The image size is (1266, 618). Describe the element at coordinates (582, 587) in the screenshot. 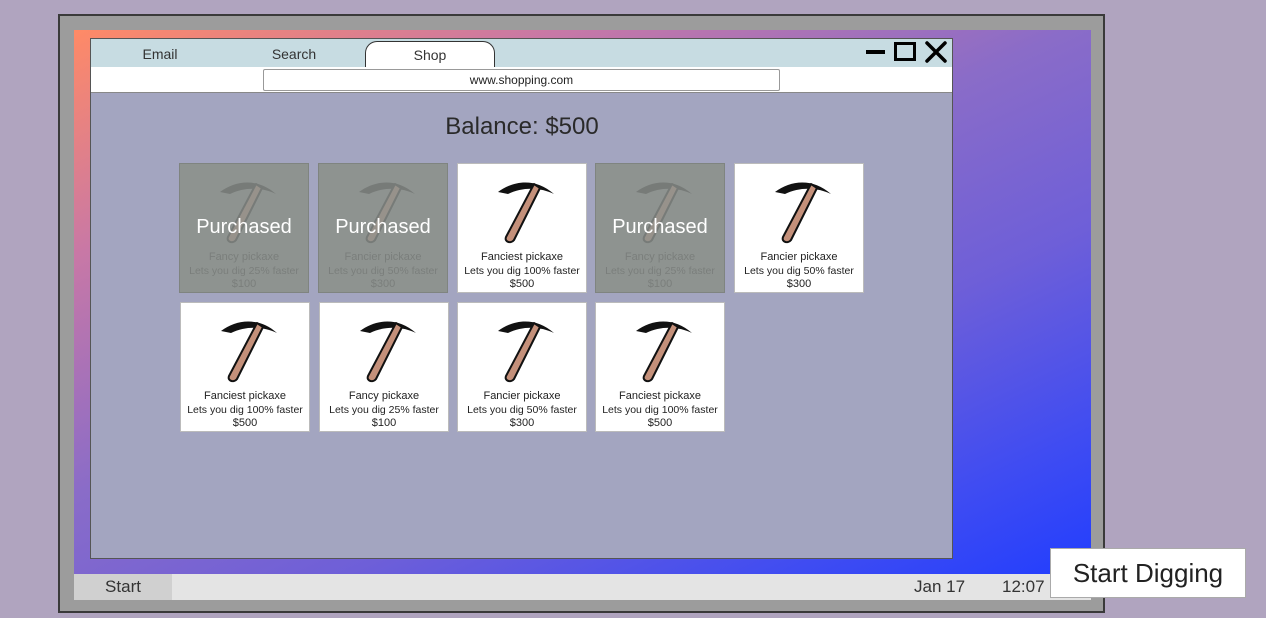

I see `taskbar: Start Jan 17 12:07` at that location.